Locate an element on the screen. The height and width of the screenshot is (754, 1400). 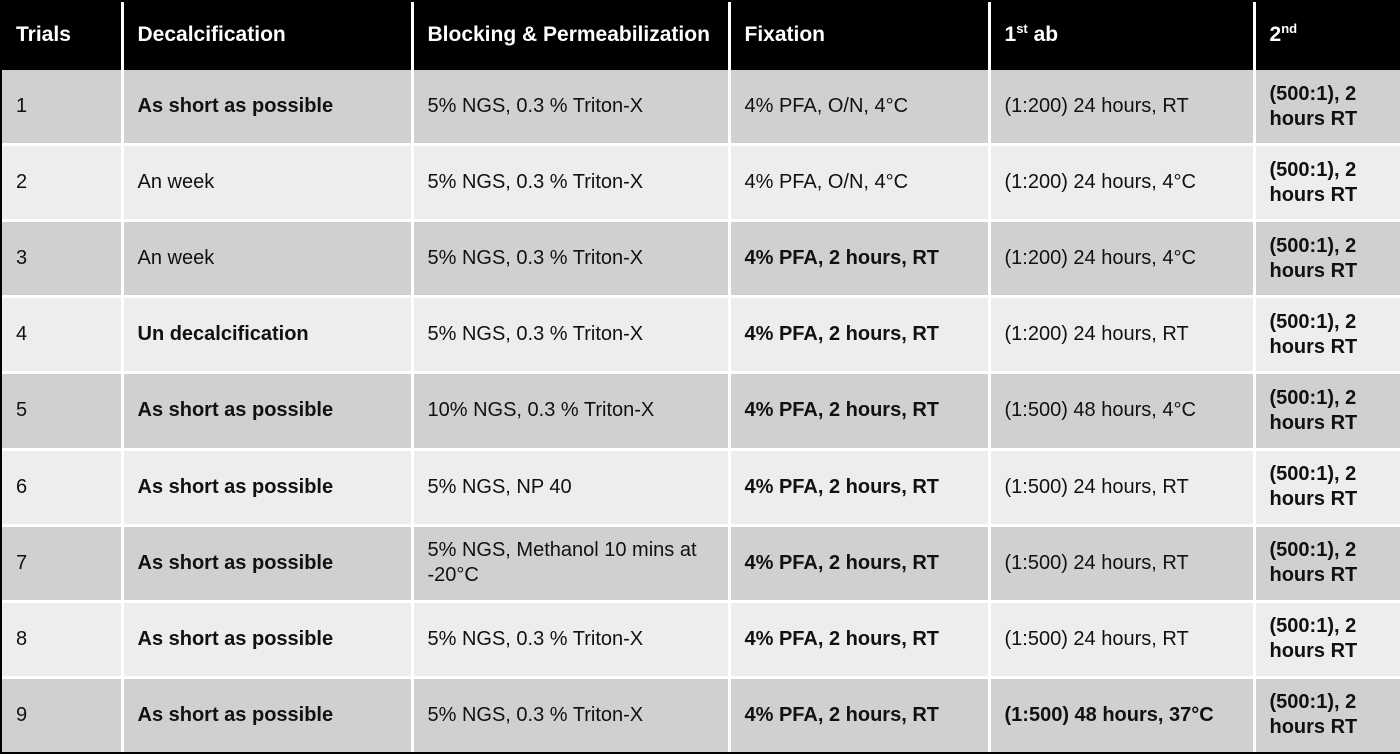
column-header-first-antibody: 1st ab is located at coordinates (1122, 36).